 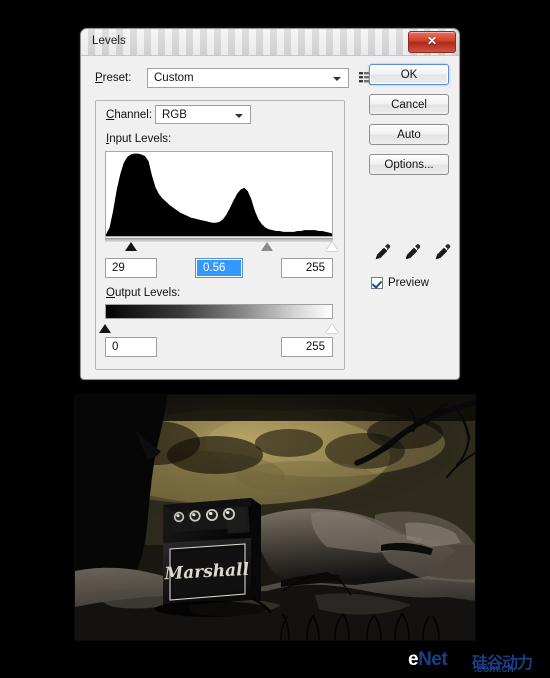 I want to click on watermark-e: e, so click(x=413, y=659).